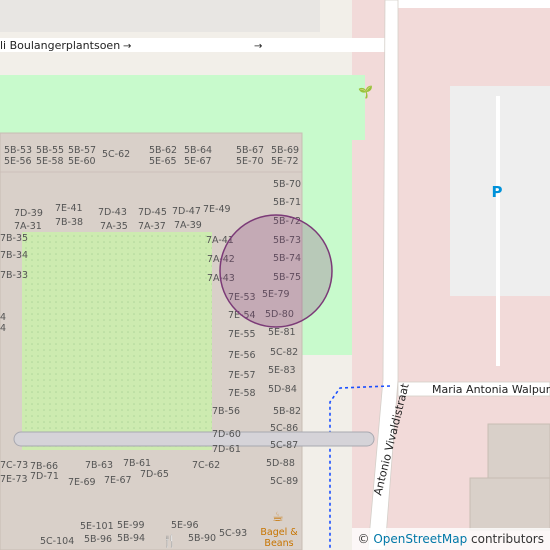 This screenshot has height=550, width=550. What do you see at coordinates (497, 192) in the screenshot?
I see `parking-icon: P` at bounding box center [497, 192].